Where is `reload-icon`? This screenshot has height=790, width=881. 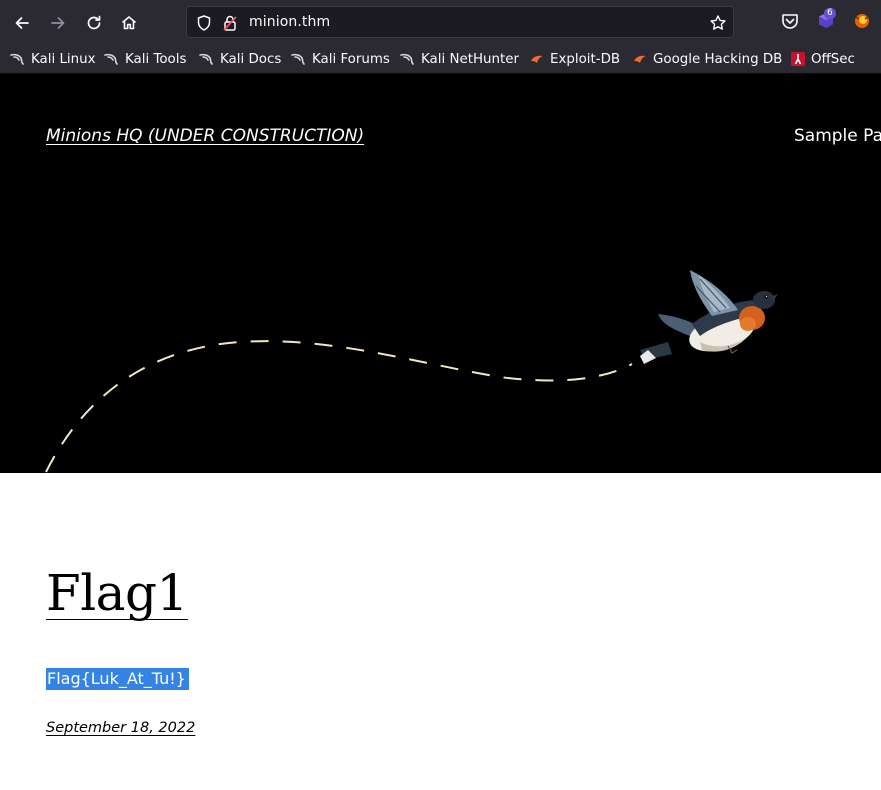
reload-icon is located at coordinates (94, 22).